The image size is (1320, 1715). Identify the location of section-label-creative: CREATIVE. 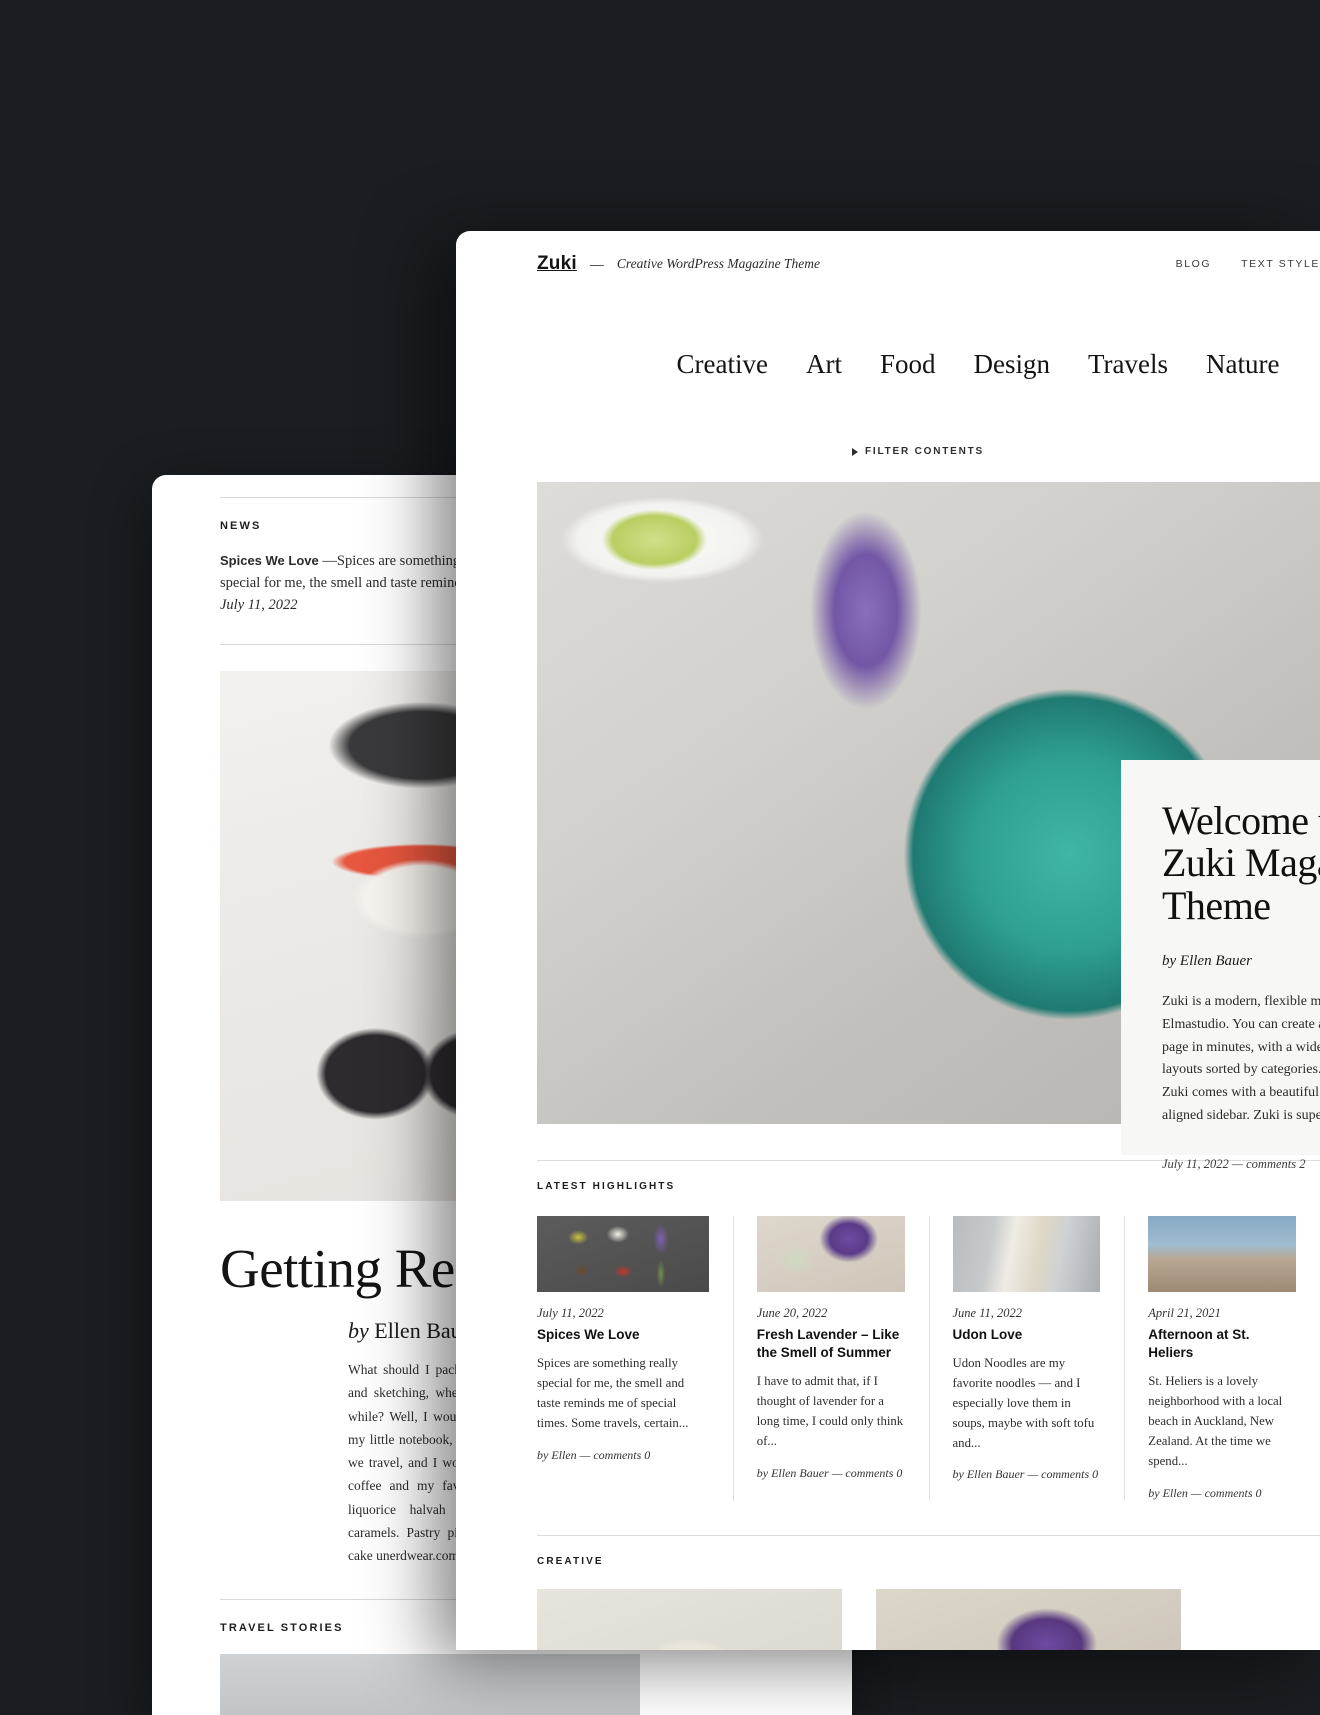
(570, 1561).